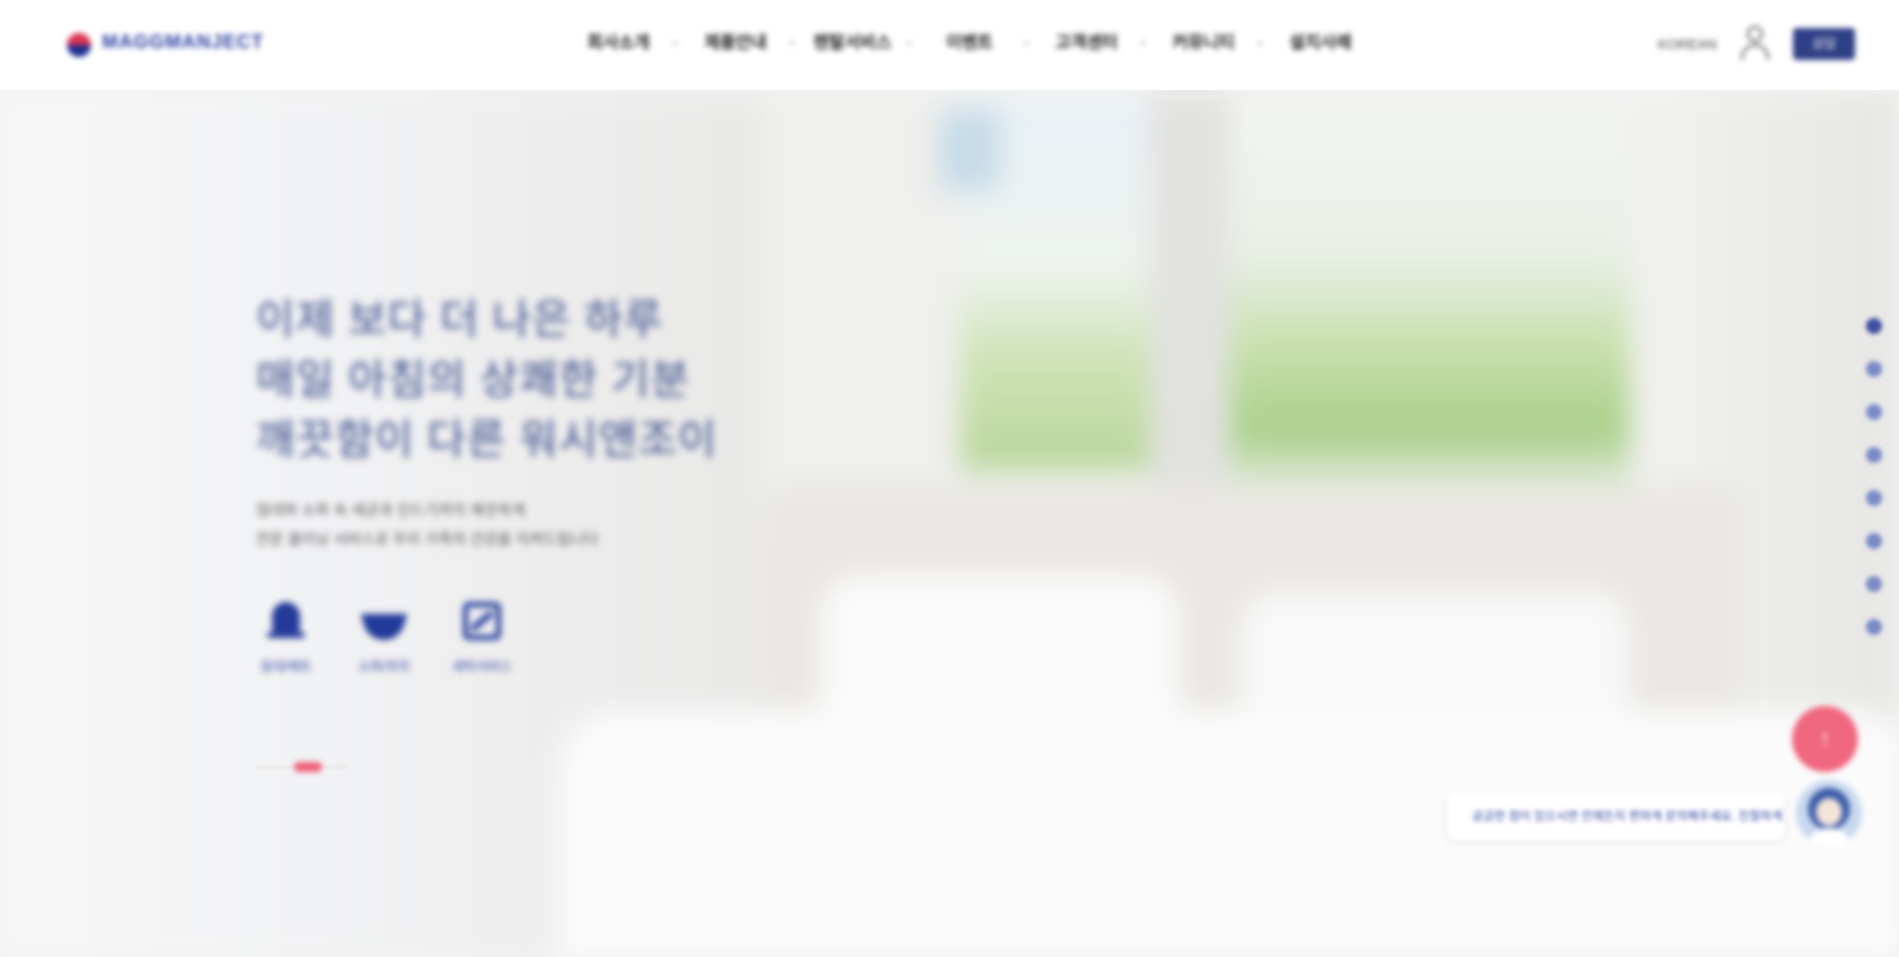 The height and width of the screenshot is (957, 1899). Describe the element at coordinates (482, 666) in the screenshot. I see `feature-label: 세탁서비스` at that location.